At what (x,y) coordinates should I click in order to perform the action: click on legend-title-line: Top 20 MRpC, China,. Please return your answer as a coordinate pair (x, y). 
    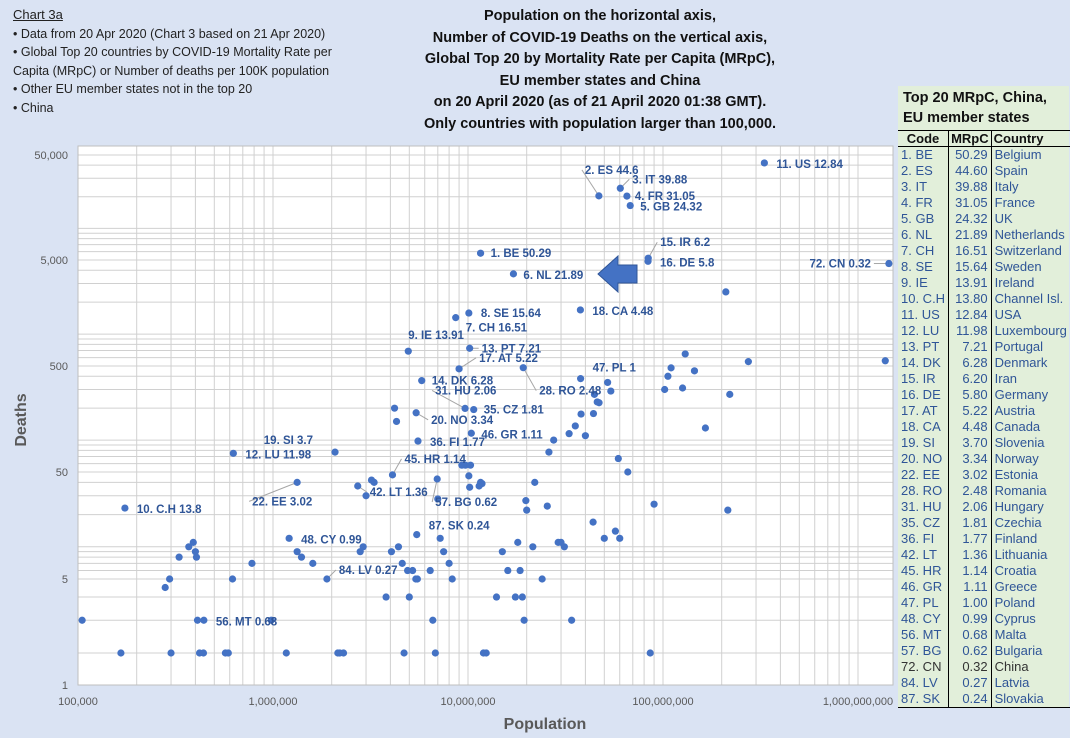
    Looking at the image, I should click on (975, 98).